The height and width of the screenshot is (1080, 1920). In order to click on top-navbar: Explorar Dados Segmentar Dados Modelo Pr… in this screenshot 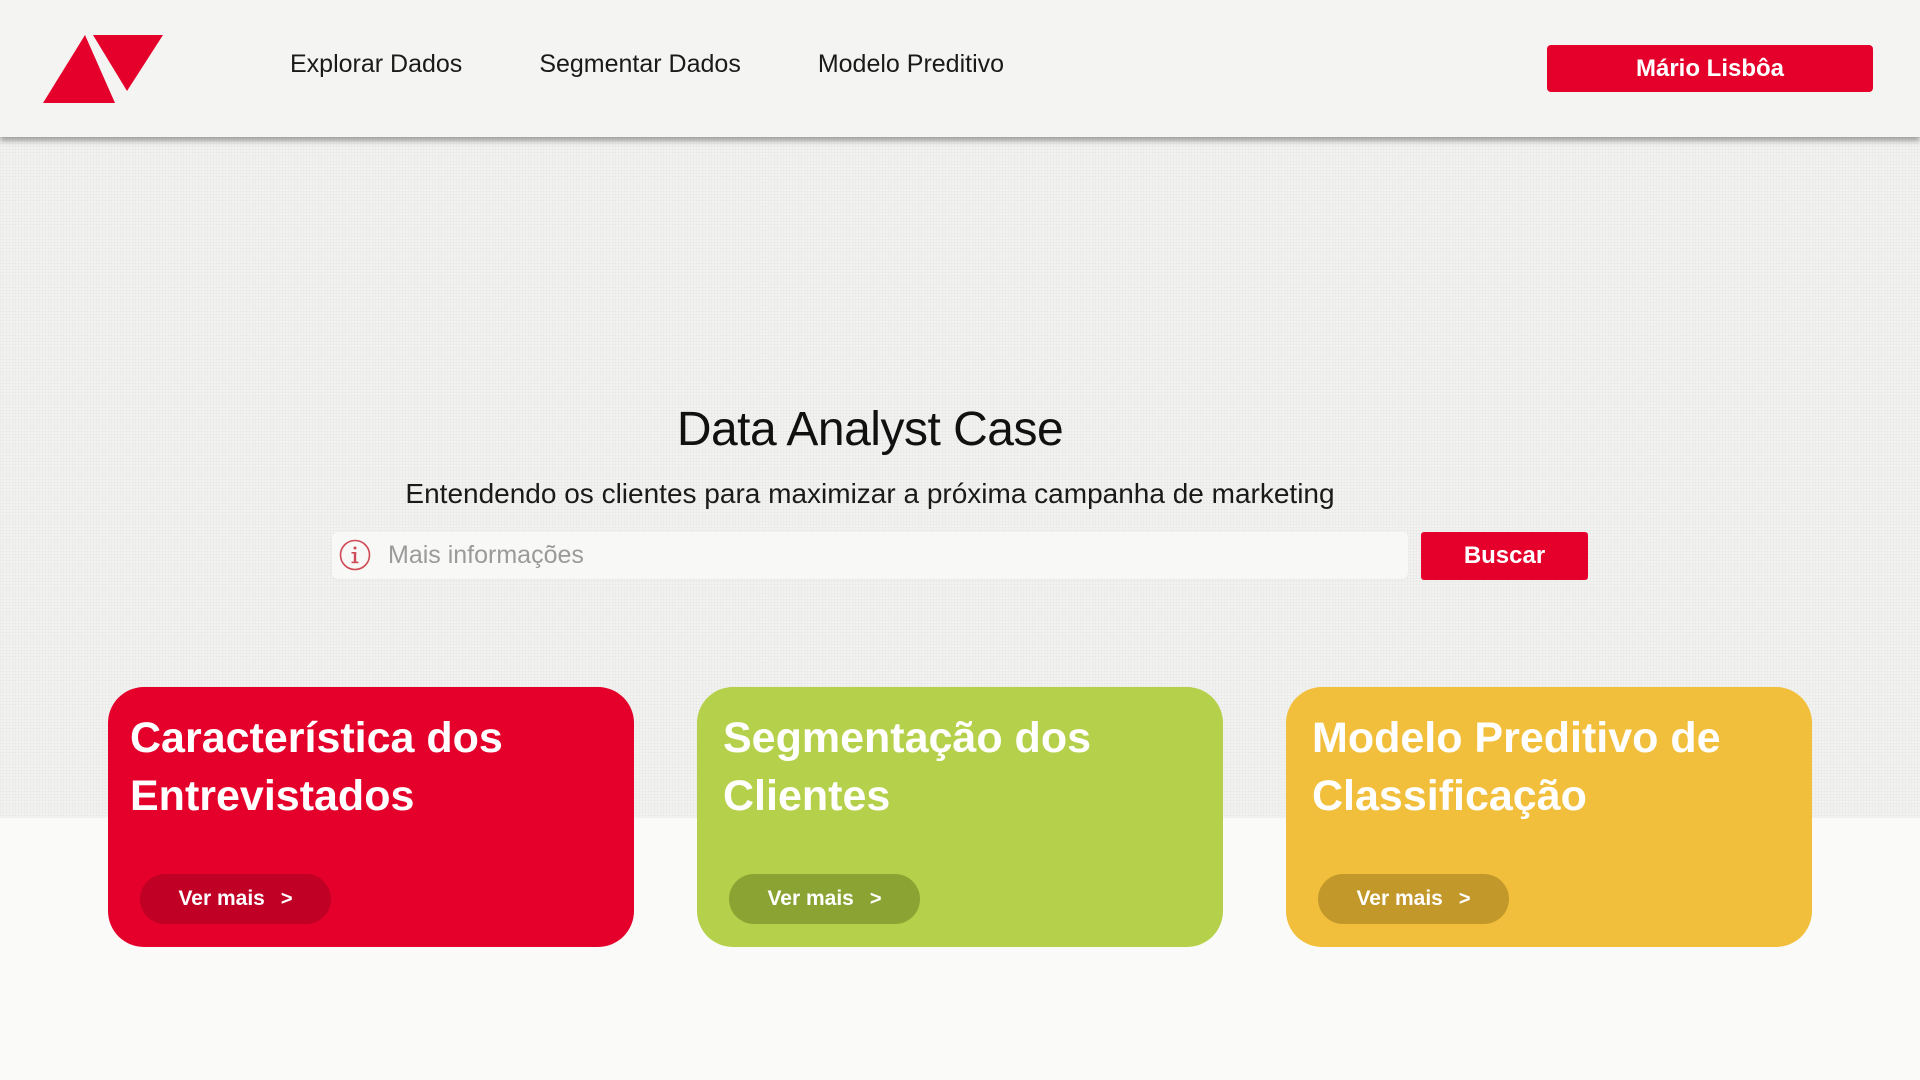, I will do `click(960, 68)`.